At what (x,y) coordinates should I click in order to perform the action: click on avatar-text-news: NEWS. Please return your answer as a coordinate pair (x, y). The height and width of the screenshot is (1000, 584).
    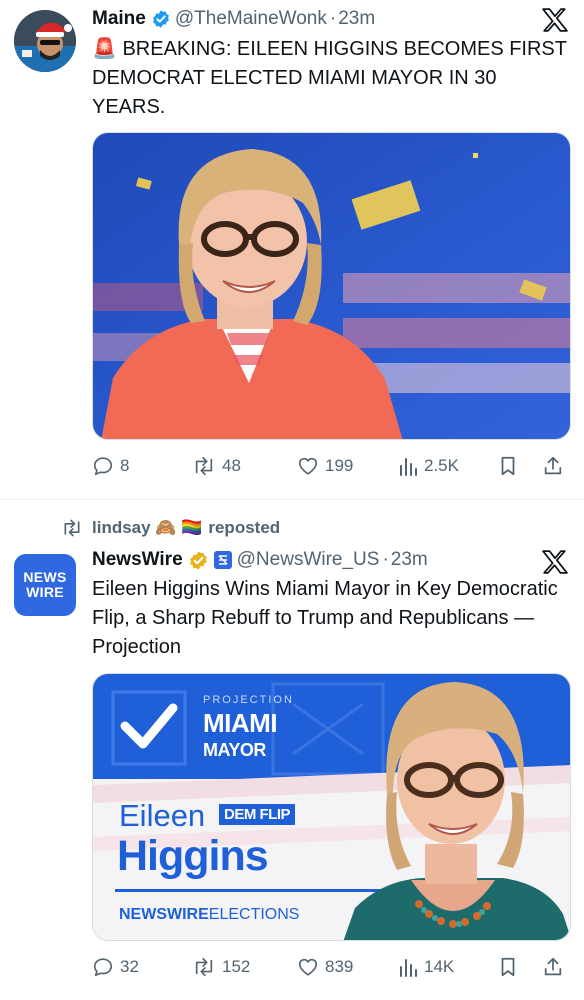
    Looking at the image, I should click on (45, 577).